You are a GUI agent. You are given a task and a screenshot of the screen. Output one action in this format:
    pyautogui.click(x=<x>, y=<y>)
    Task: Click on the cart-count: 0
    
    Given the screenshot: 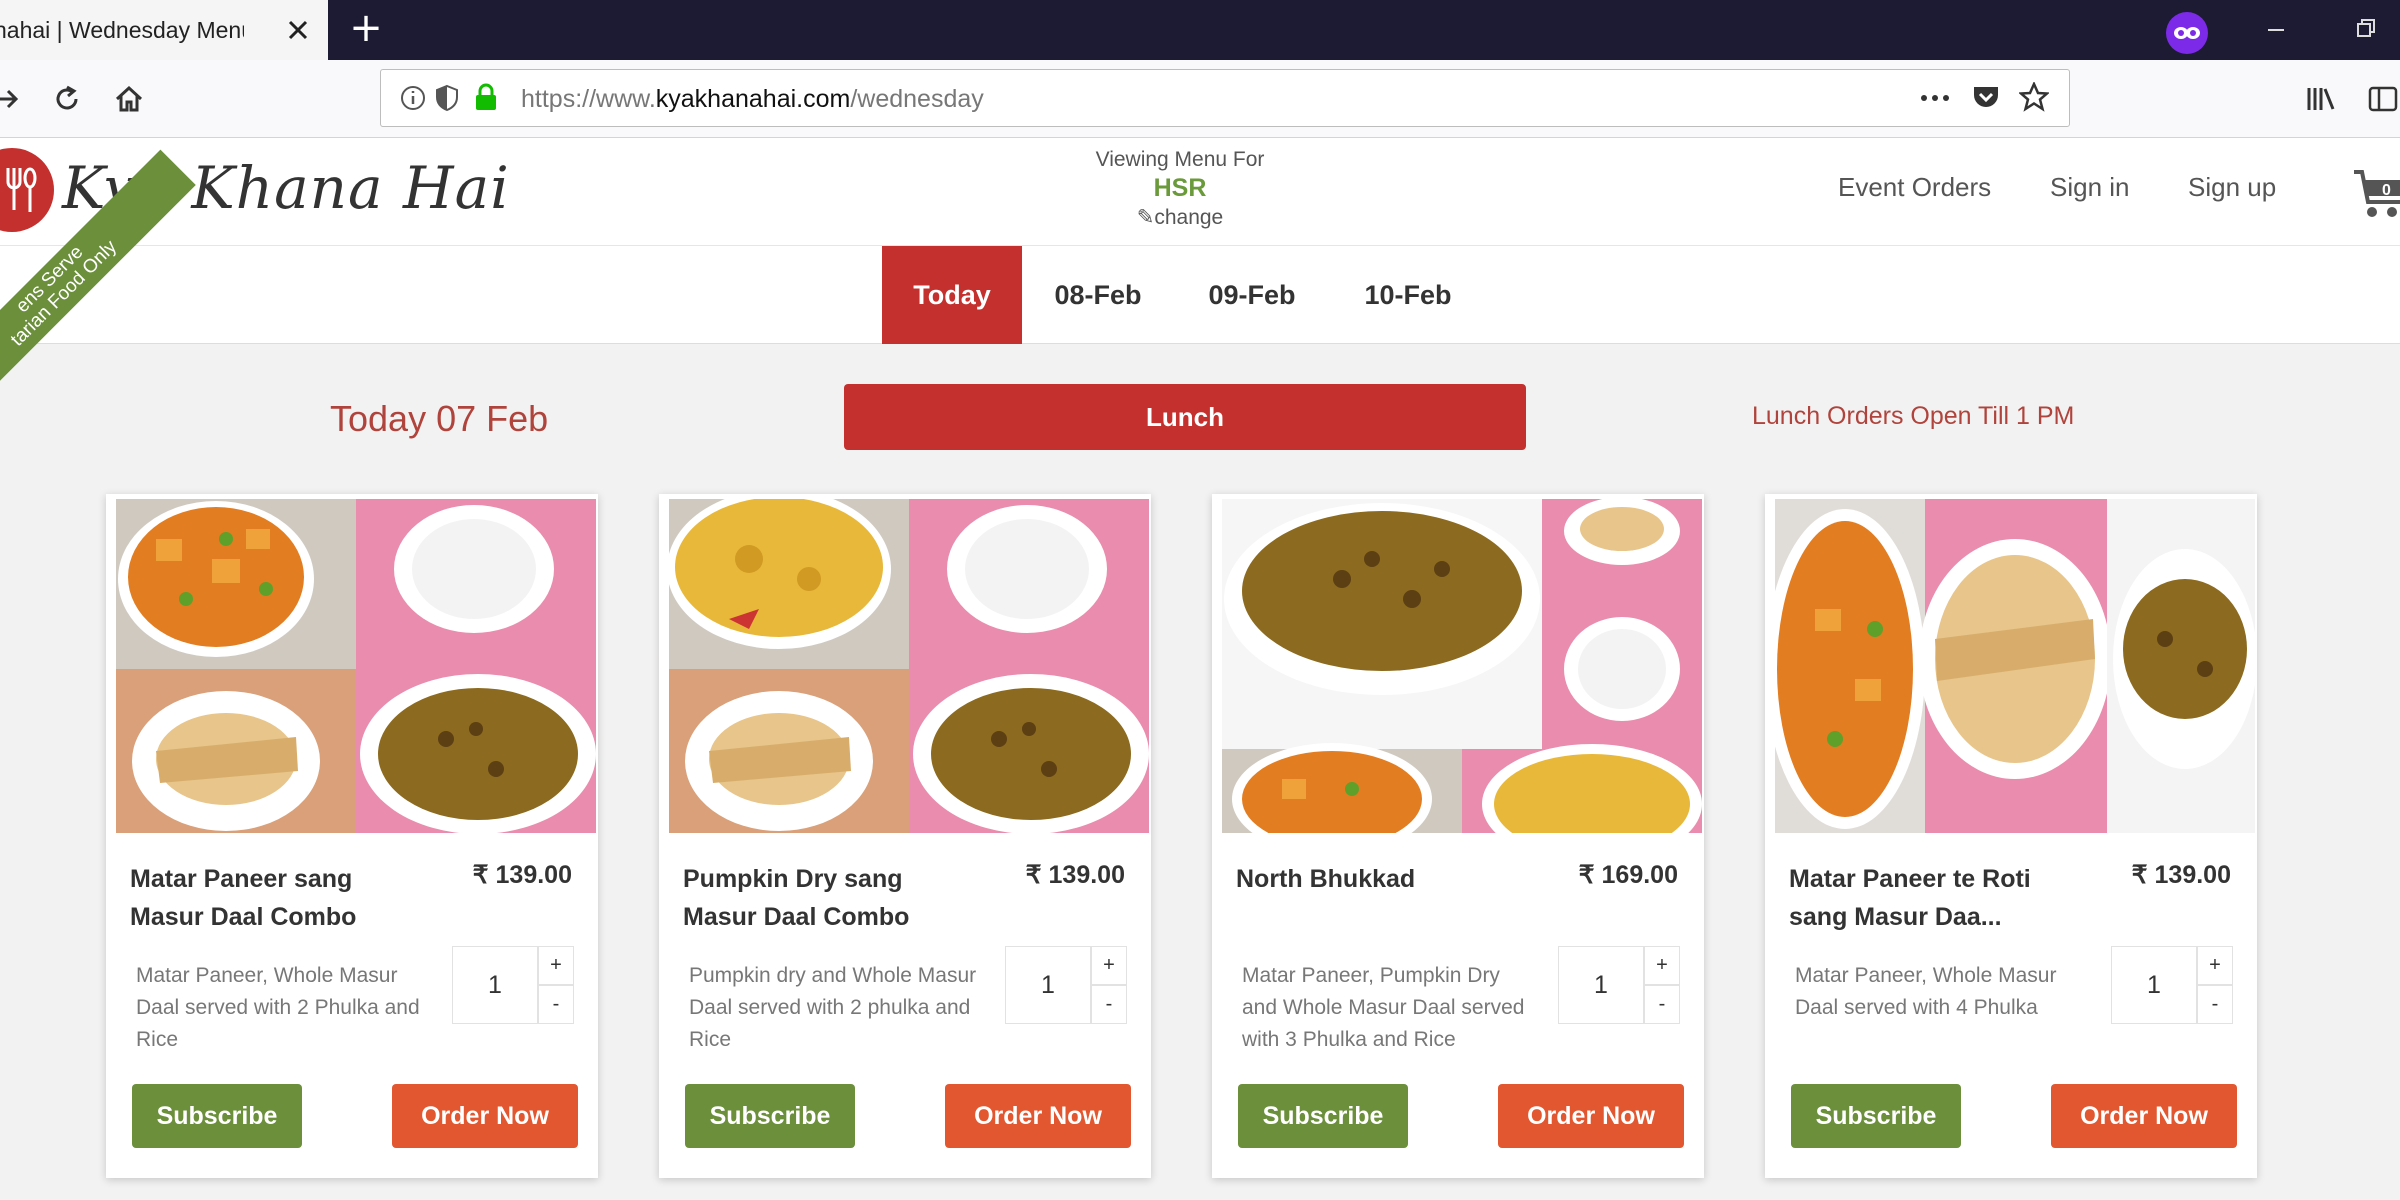 What is the action you would take?
    pyautogui.click(x=2386, y=190)
    